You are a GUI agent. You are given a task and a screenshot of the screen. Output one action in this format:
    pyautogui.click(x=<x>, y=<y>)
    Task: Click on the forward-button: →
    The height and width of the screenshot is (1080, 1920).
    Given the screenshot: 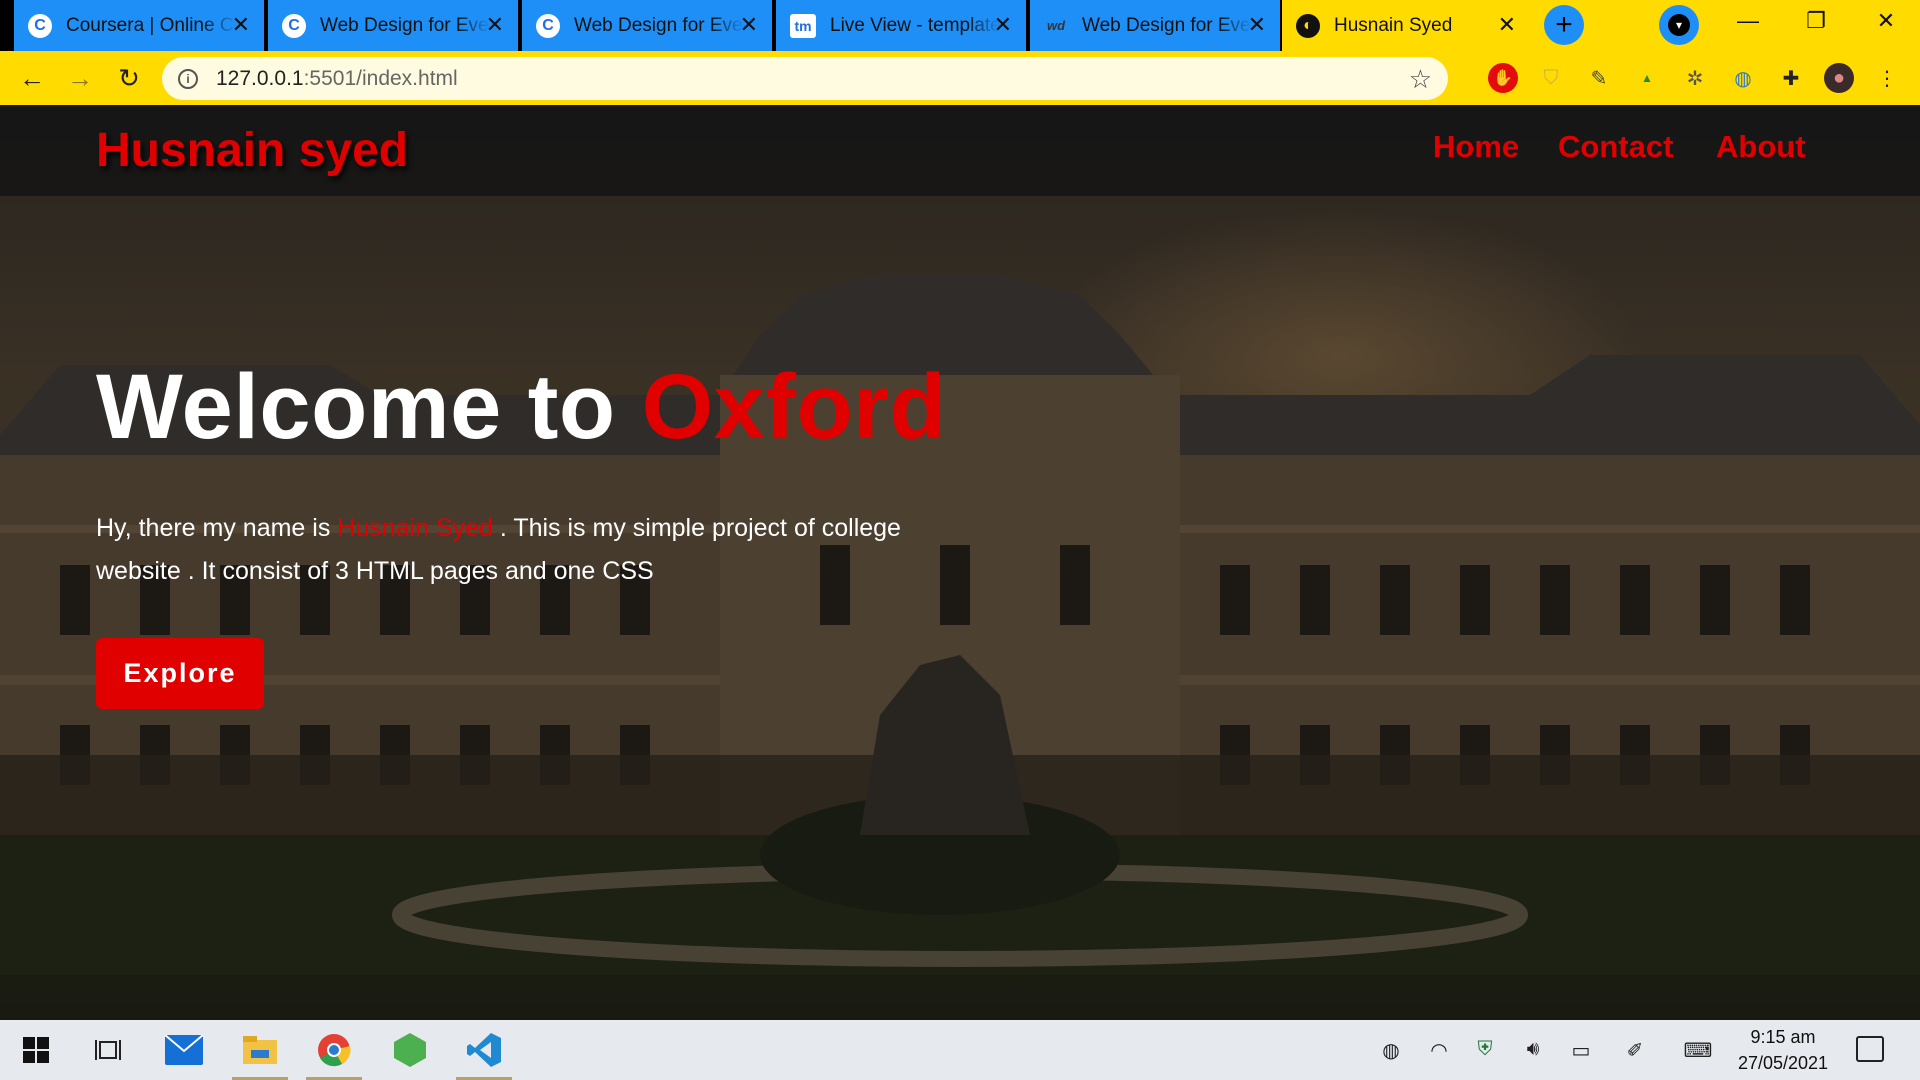 What is the action you would take?
    pyautogui.click(x=80, y=78)
    